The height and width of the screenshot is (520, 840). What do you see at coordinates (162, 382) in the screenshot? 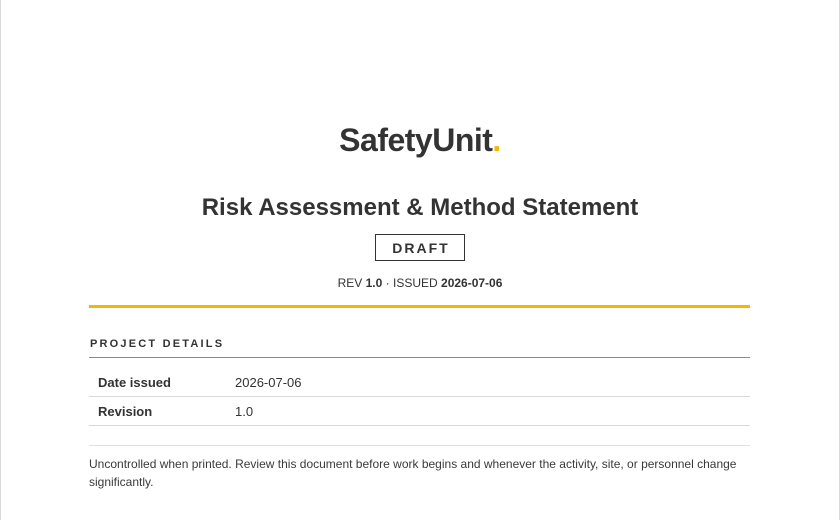
I see `row-label: Date issued` at bounding box center [162, 382].